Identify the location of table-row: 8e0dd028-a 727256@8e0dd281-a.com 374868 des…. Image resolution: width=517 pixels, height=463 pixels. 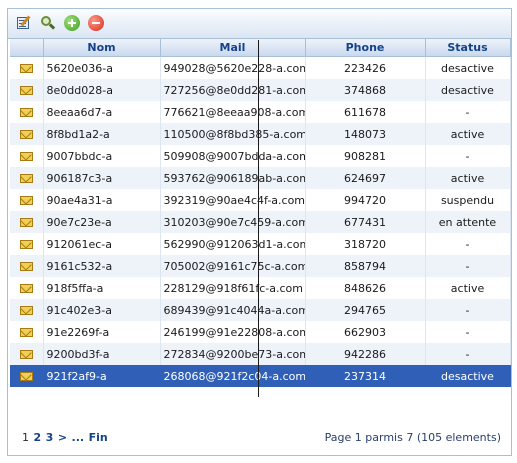
(260, 90).